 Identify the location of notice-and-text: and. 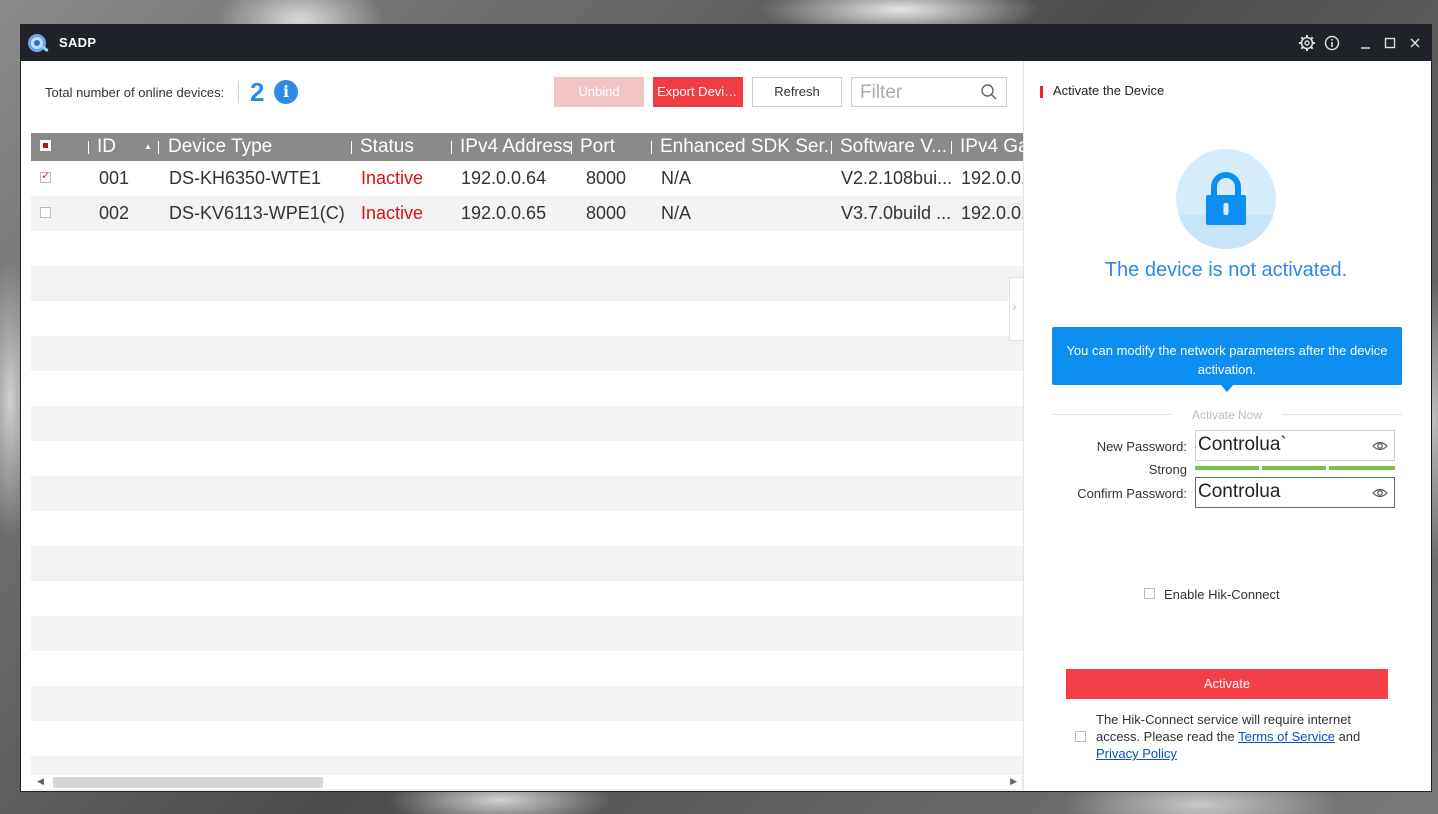
(1349, 736).